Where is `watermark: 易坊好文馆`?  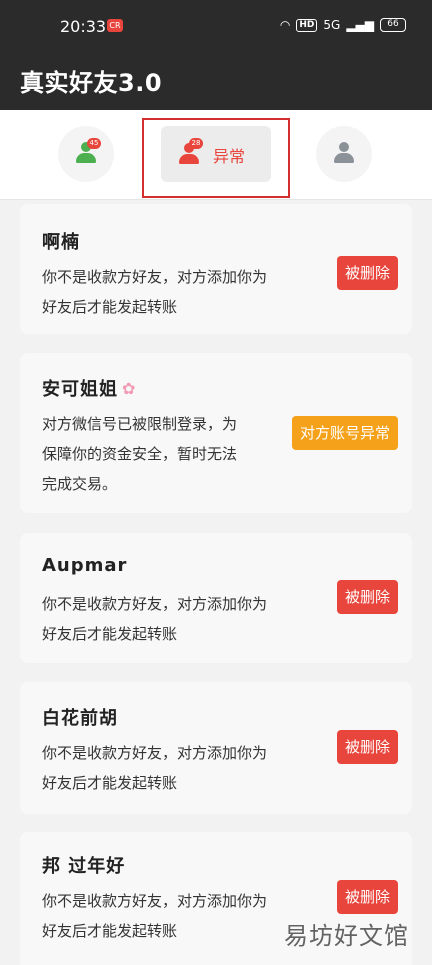 watermark: 易坊好文馆 is located at coordinates (346, 936).